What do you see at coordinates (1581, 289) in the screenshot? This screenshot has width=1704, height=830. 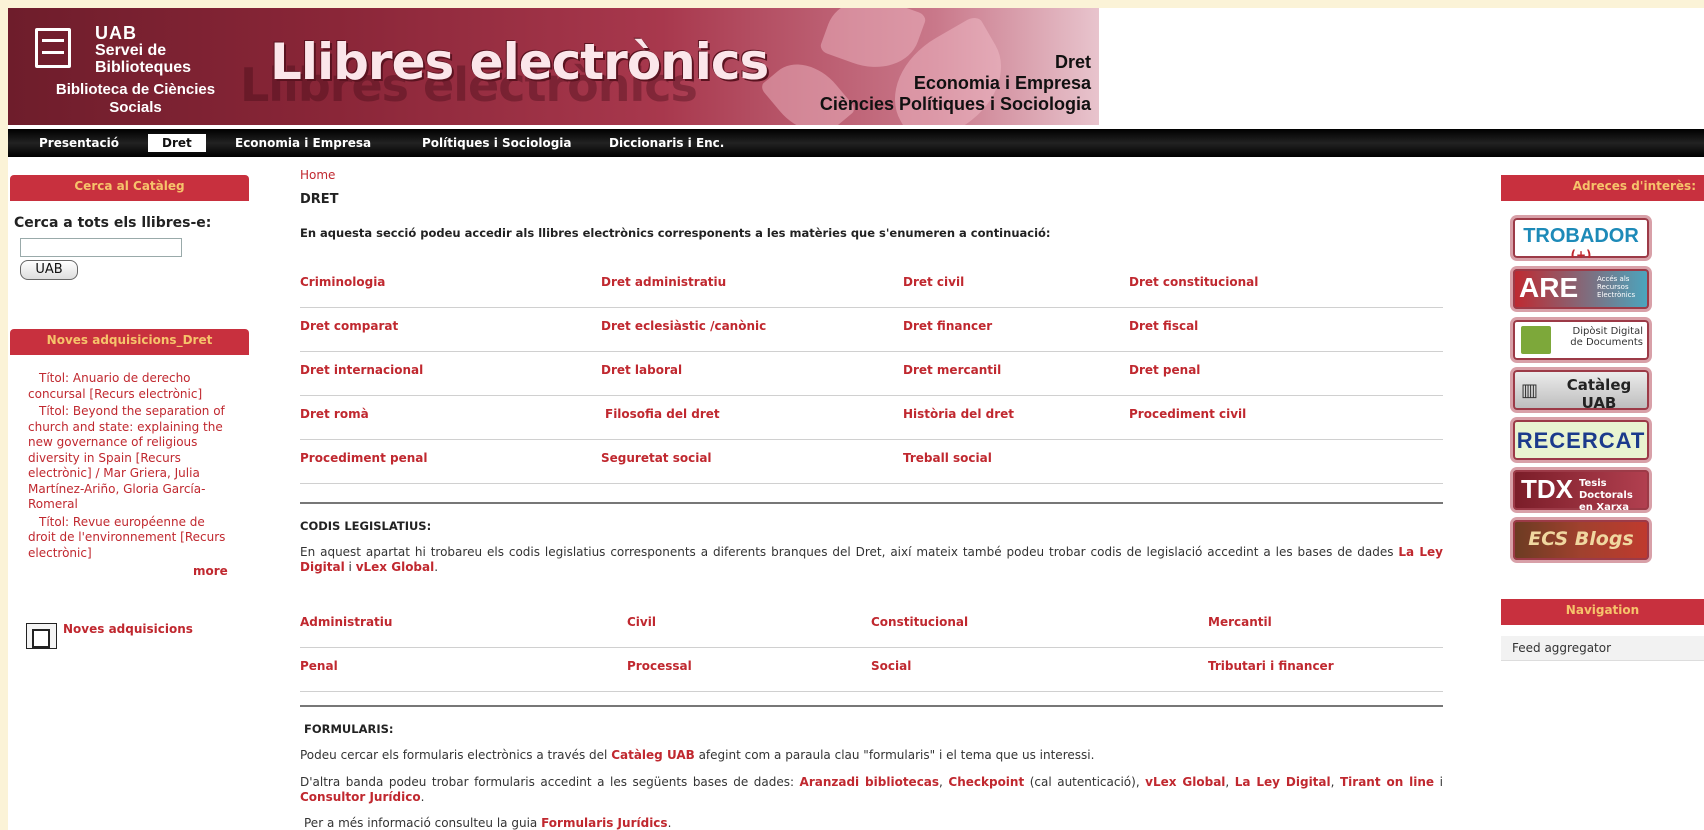 I see `are-button: ARE Accés als Recursos Electrònics` at bounding box center [1581, 289].